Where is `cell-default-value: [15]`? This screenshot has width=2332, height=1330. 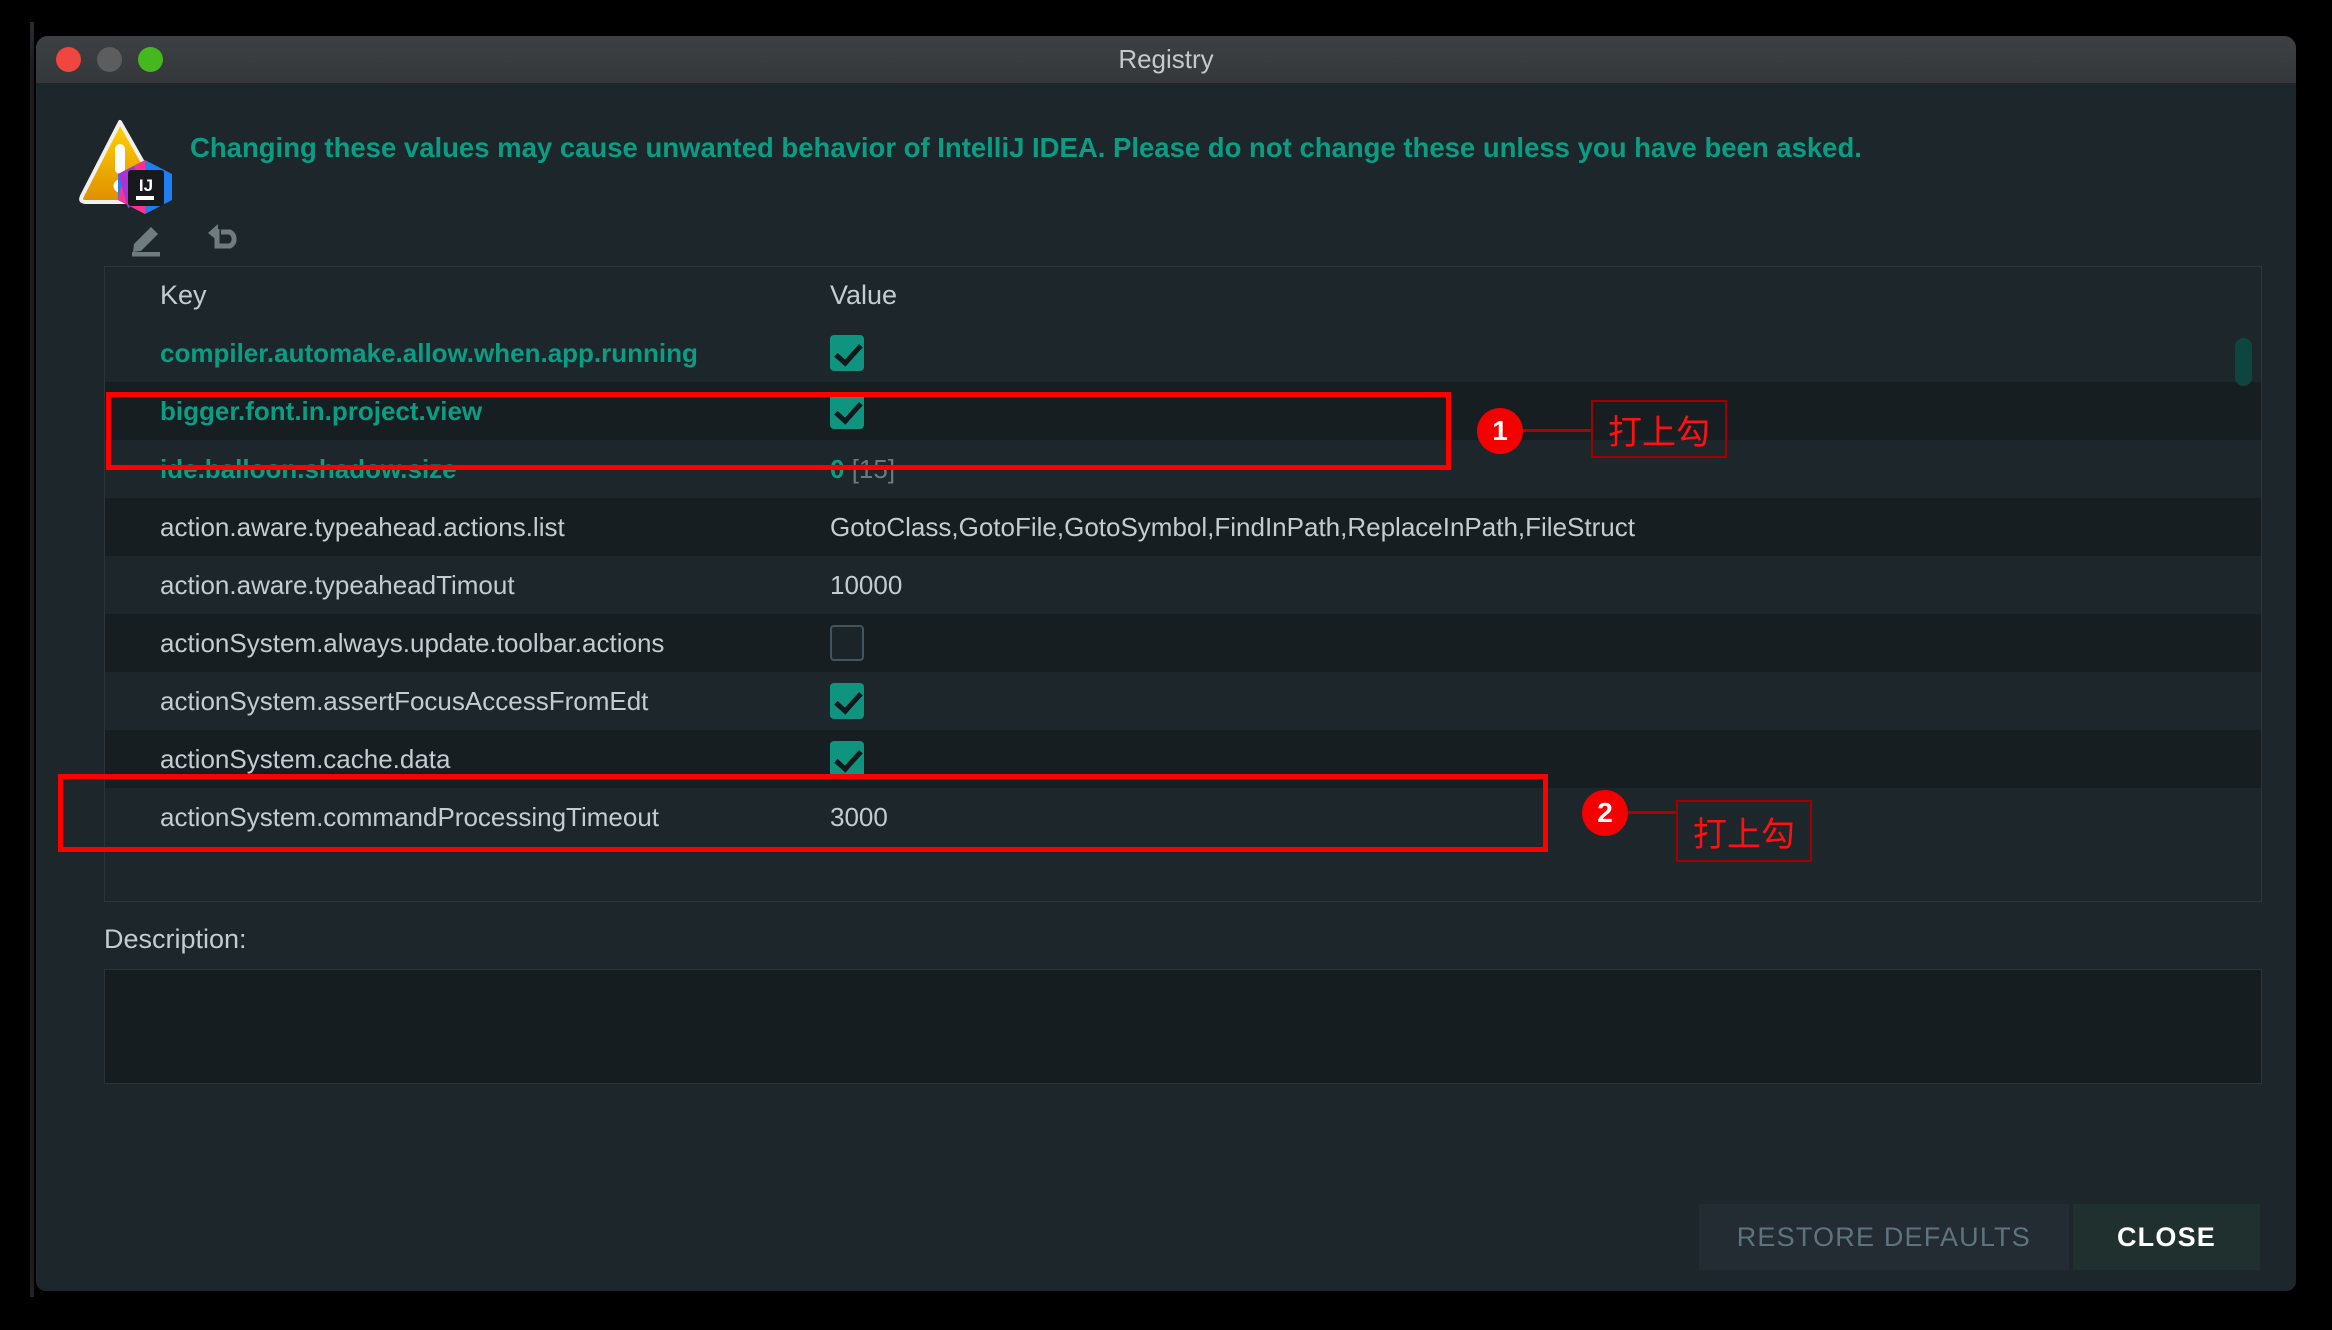 cell-default-value: [15] is located at coordinates (870, 468).